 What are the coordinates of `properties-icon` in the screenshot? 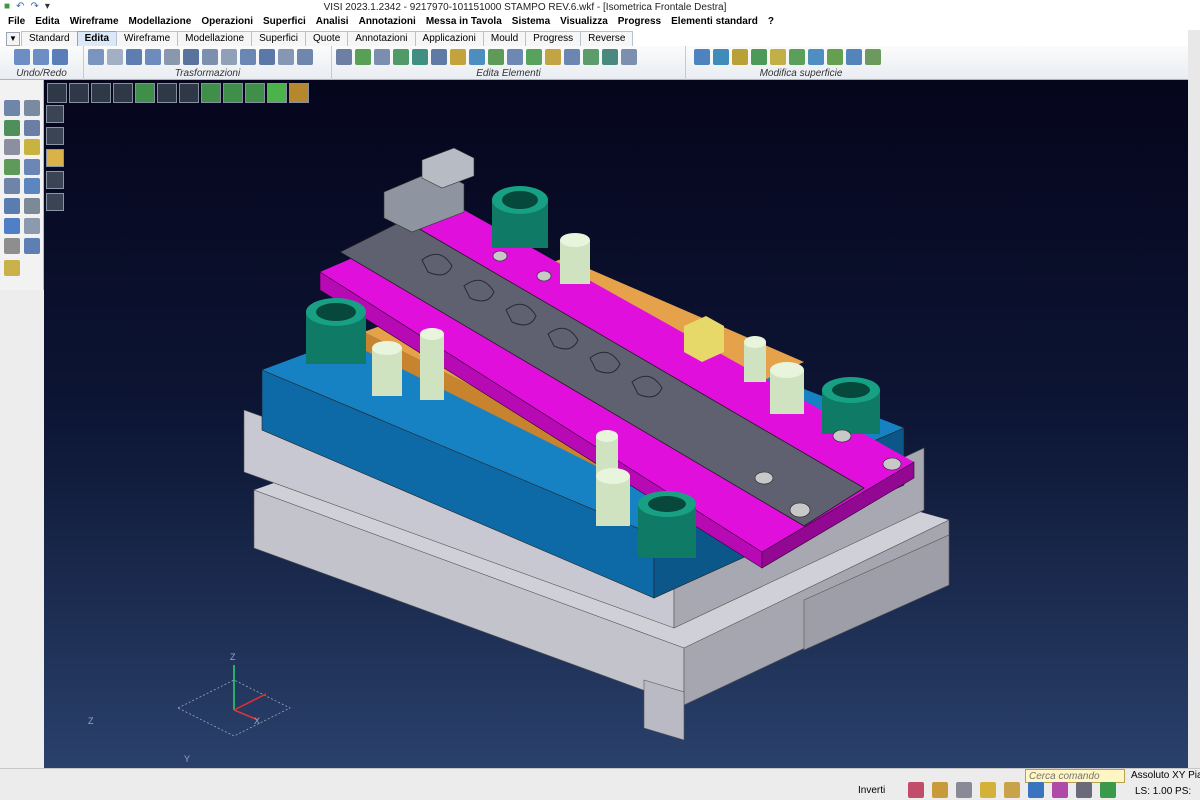 It's located at (32, 147).